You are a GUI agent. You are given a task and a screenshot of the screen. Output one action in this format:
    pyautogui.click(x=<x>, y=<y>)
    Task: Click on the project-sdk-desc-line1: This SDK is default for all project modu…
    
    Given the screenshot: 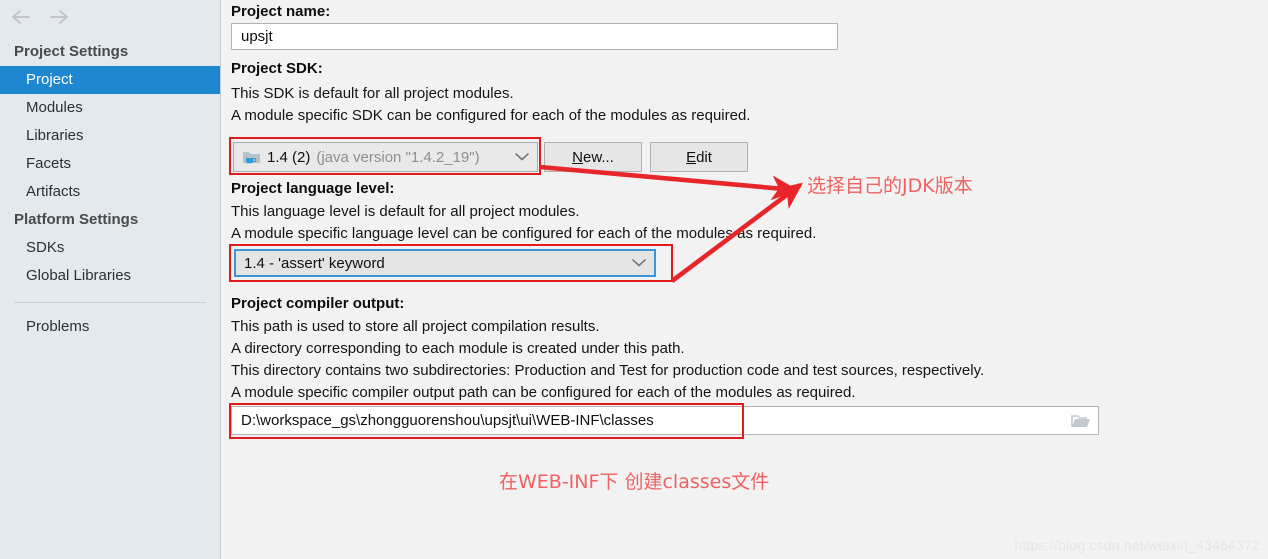 What is the action you would take?
    pyautogui.click(x=372, y=93)
    